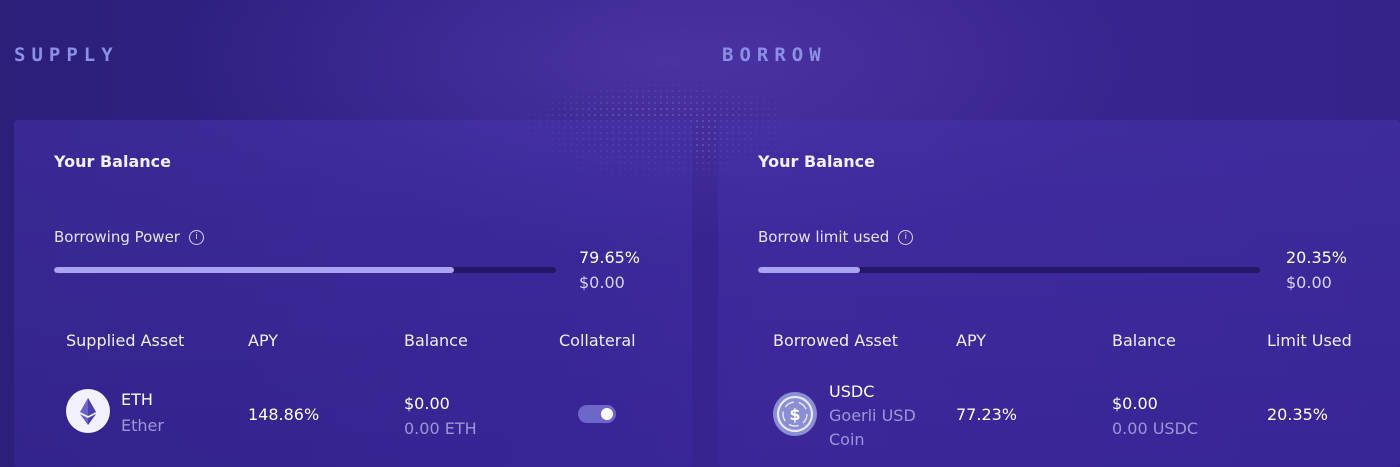  I want to click on asset-name: Ether, so click(142, 425).